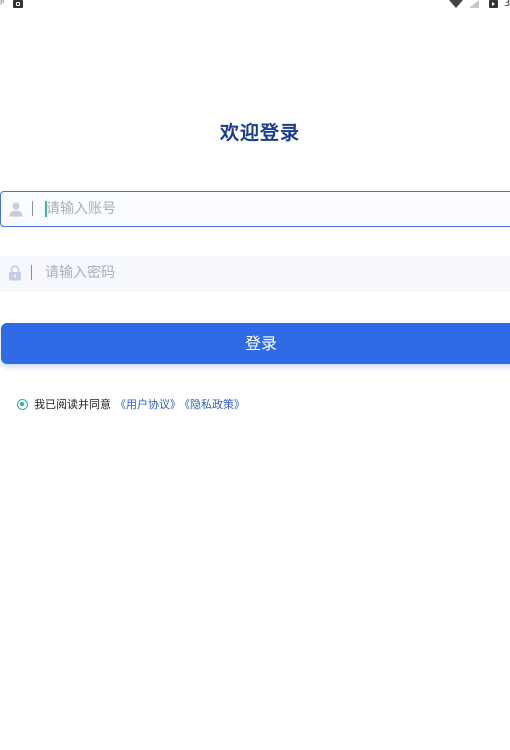  I want to click on account-field, so click(255, 209).